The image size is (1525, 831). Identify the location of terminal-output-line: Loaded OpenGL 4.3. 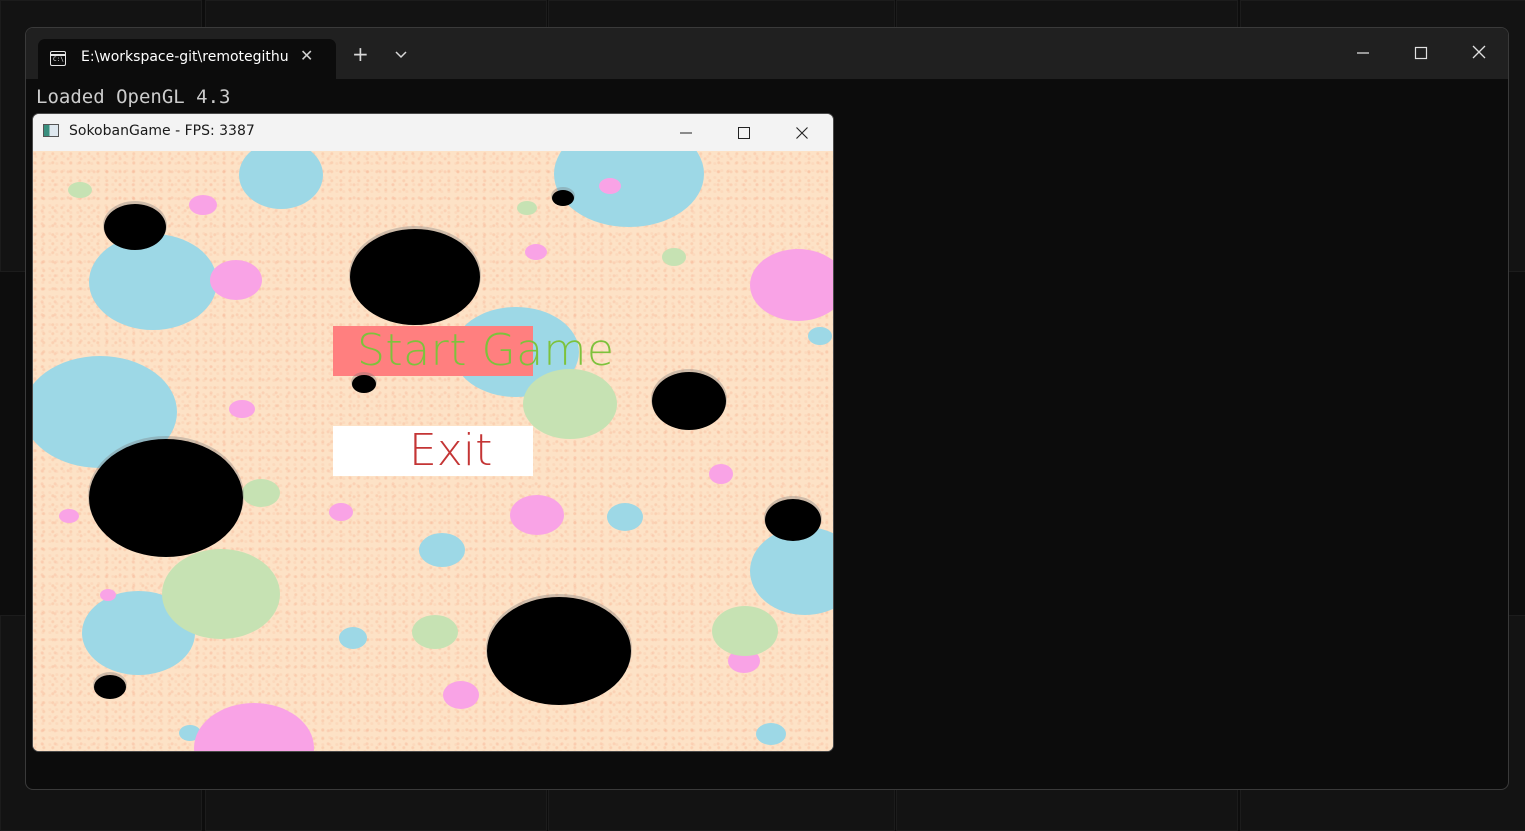
(133, 97).